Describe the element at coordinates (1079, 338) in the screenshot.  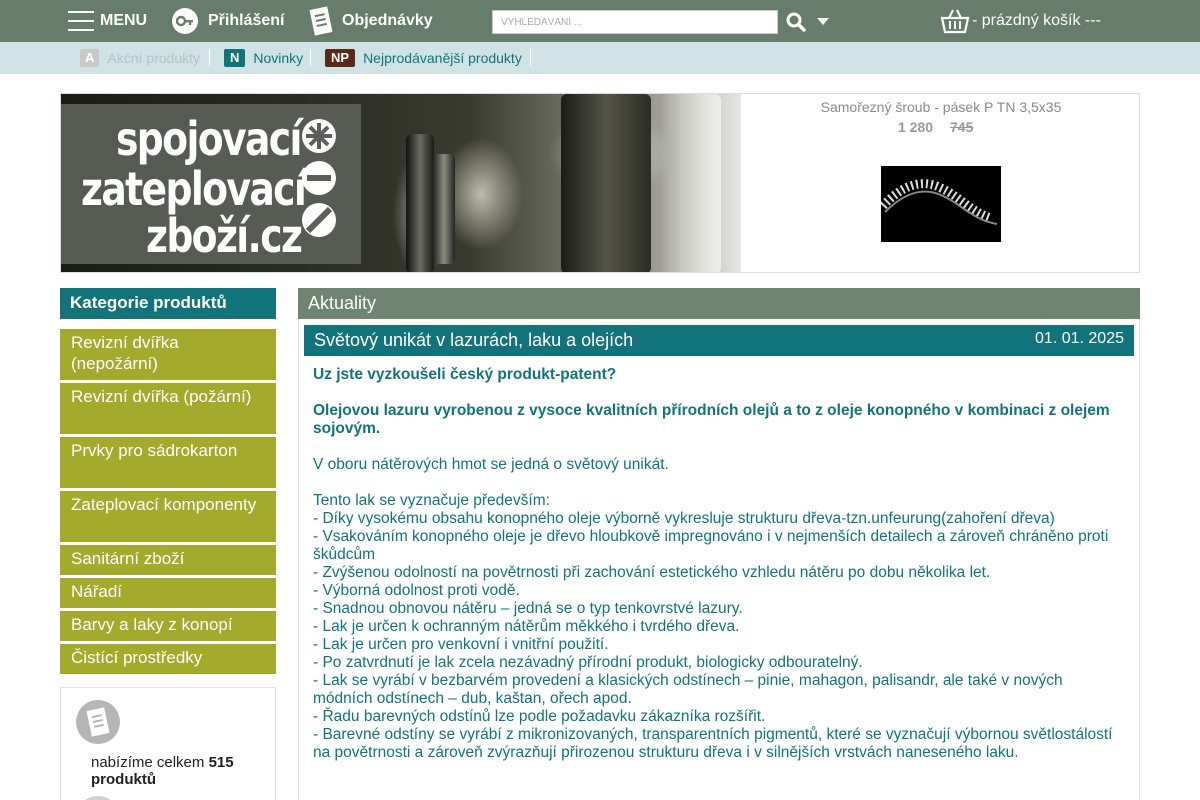
I see `article-date: 01. 01. 2025` at that location.